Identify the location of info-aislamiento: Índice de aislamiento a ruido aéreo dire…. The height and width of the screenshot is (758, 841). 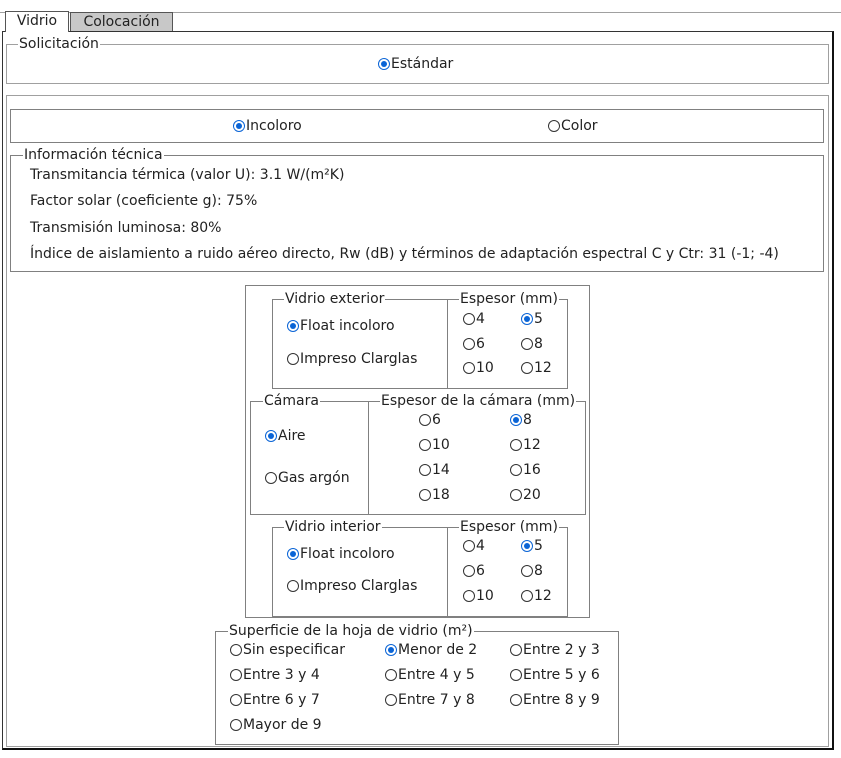
(404, 254).